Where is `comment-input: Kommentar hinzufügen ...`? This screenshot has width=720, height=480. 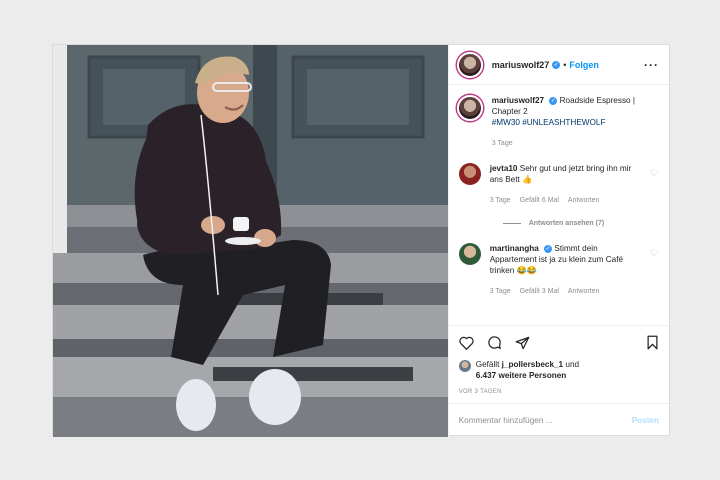 comment-input: Kommentar hinzufügen ... is located at coordinates (506, 420).